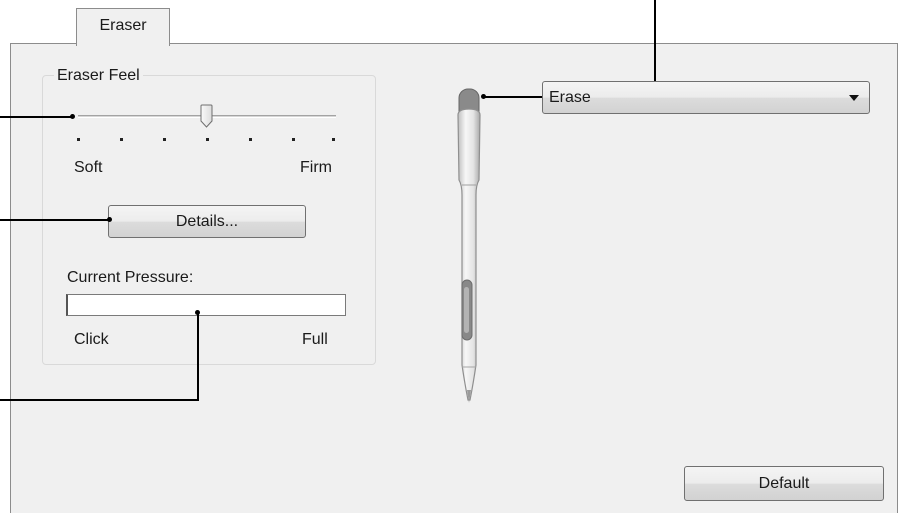  I want to click on callout-line-slider, so click(36, 117).